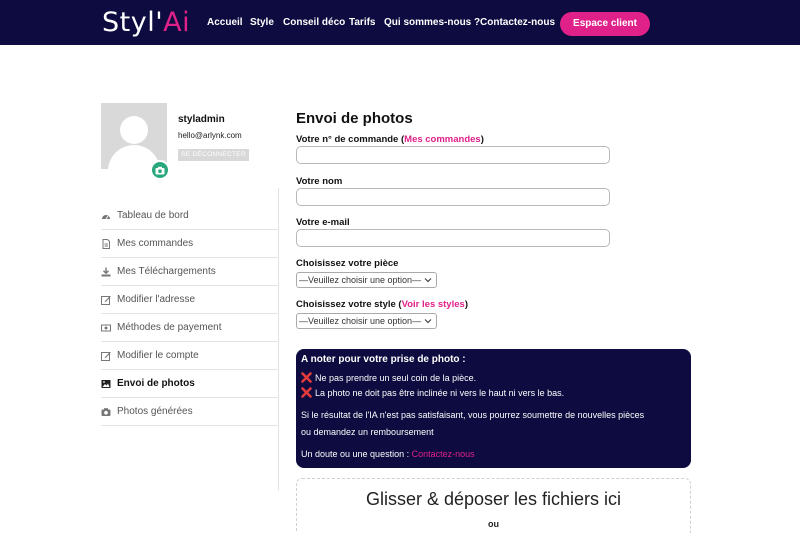 This screenshot has height=533, width=800. What do you see at coordinates (453, 155) in the screenshot?
I see `order-number-input` at bounding box center [453, 155].